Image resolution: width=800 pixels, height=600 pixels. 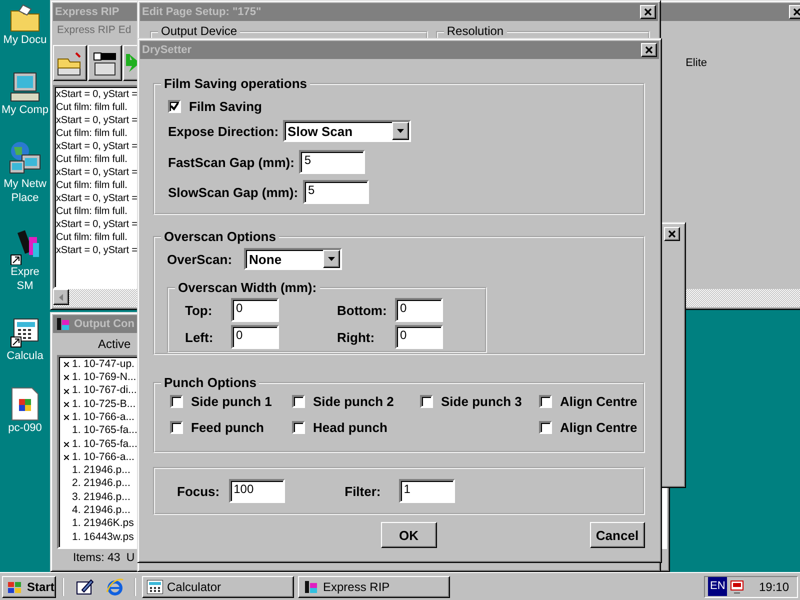 What do you see at coordinates (256, 491) in the screenshot?
I see `text-field: 100` at bounding box center [256, 491].